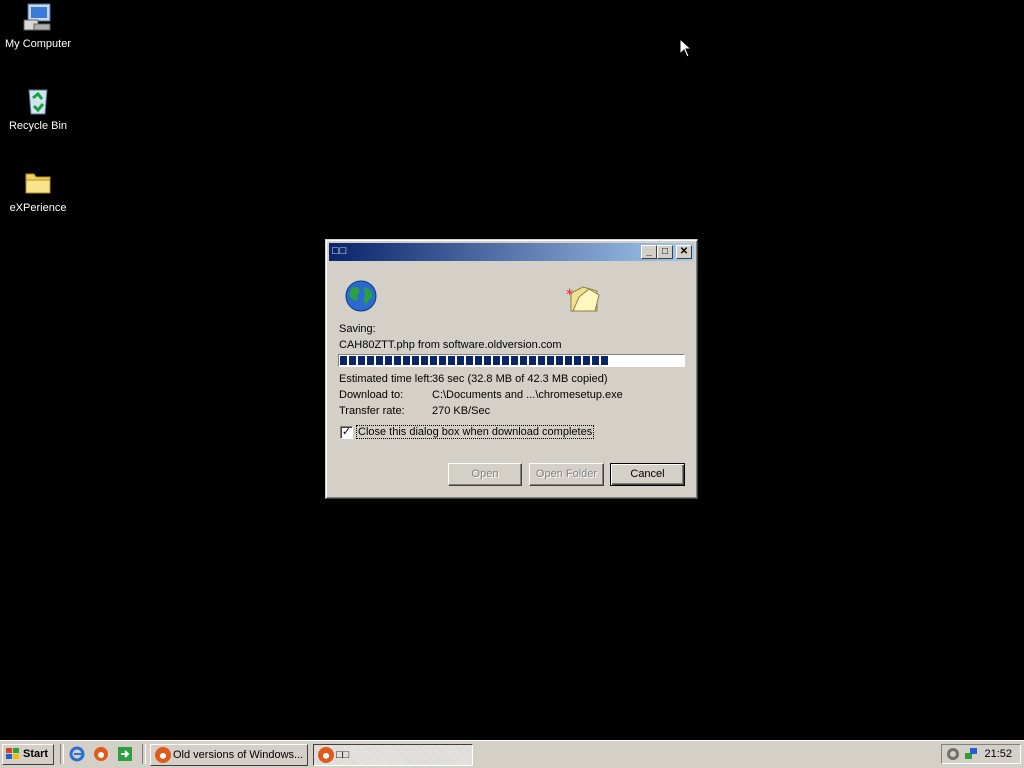  What do you see at coordinates (527, 395) in the screenshot?
I see `download-to-value: C:\Documents and ...\chromesetup.exe` at bounding box center [527, 395].